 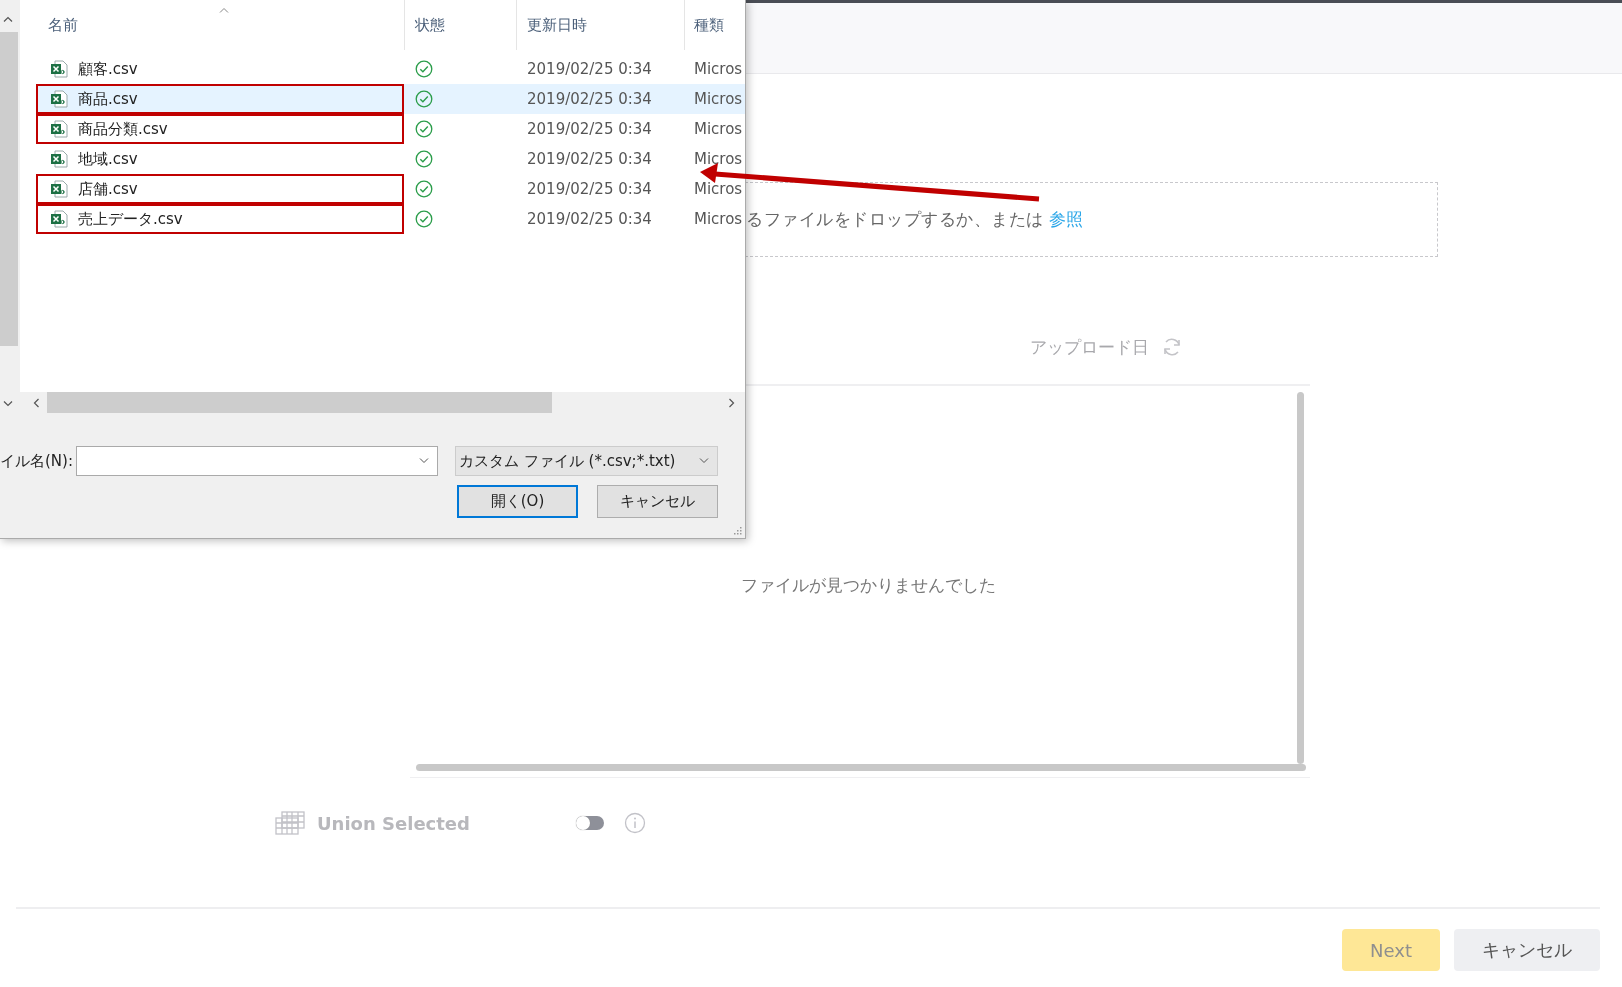 I want to click on union-selected-label: Union Selected, so click(x=393, y=823).